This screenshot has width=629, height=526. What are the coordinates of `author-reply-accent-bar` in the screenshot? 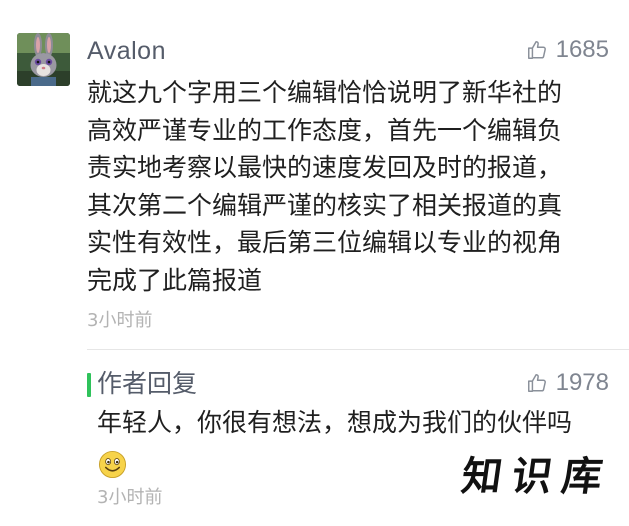 It's located at (89, 385).